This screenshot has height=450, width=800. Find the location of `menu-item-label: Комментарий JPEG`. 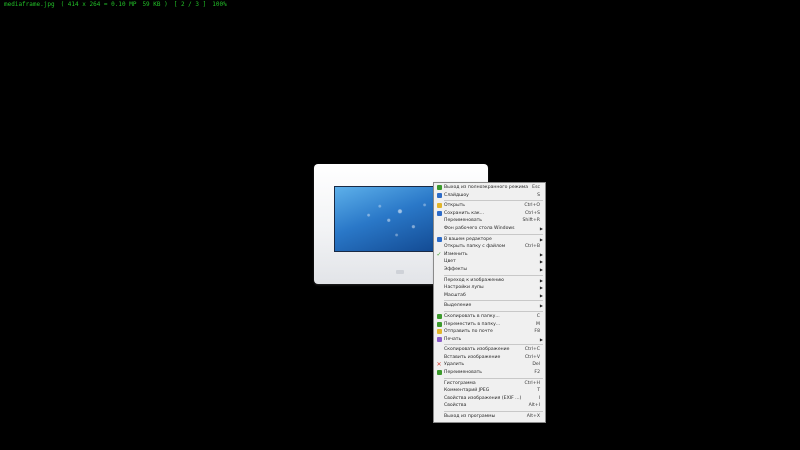

menu-item-label: Комментарий JPEG is located at coordinates (467, 391).